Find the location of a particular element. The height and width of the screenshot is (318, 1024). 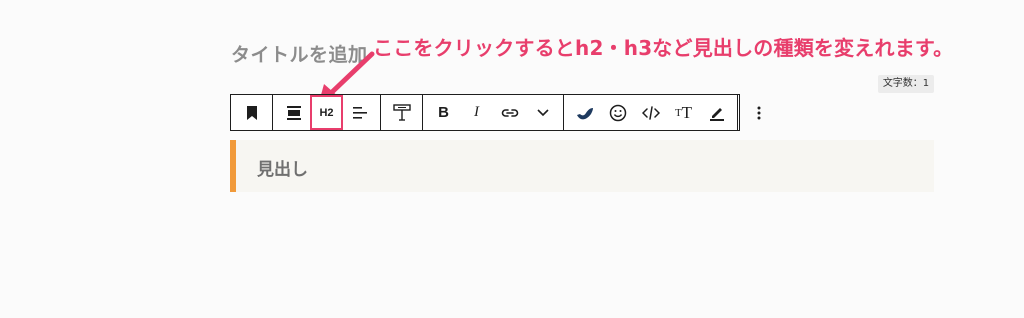

emoji-icon is located at coordinates (617, 112).